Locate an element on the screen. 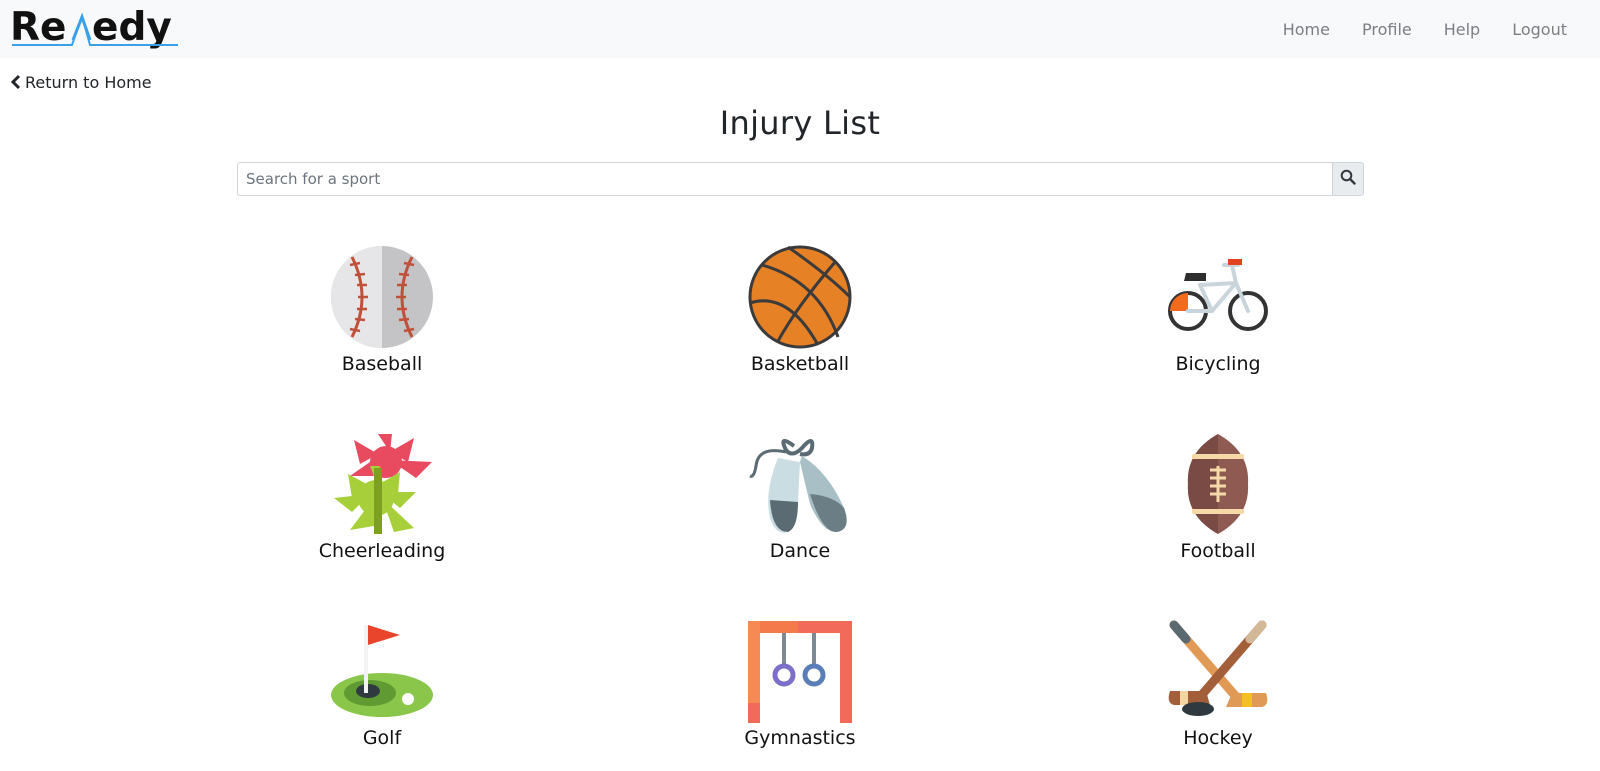  navbar: Re edy Home Profile Help Logout is located at coordinates (800, 29).